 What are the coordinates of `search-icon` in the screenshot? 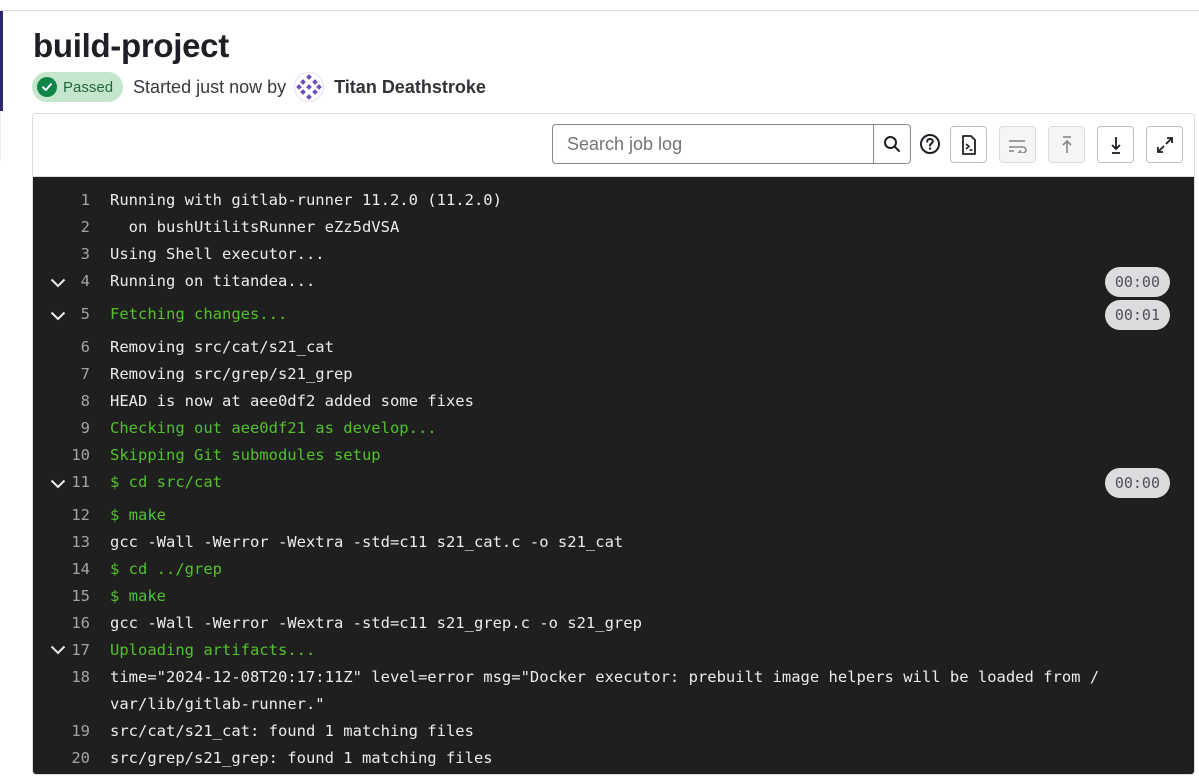 It's located at (892, 144).